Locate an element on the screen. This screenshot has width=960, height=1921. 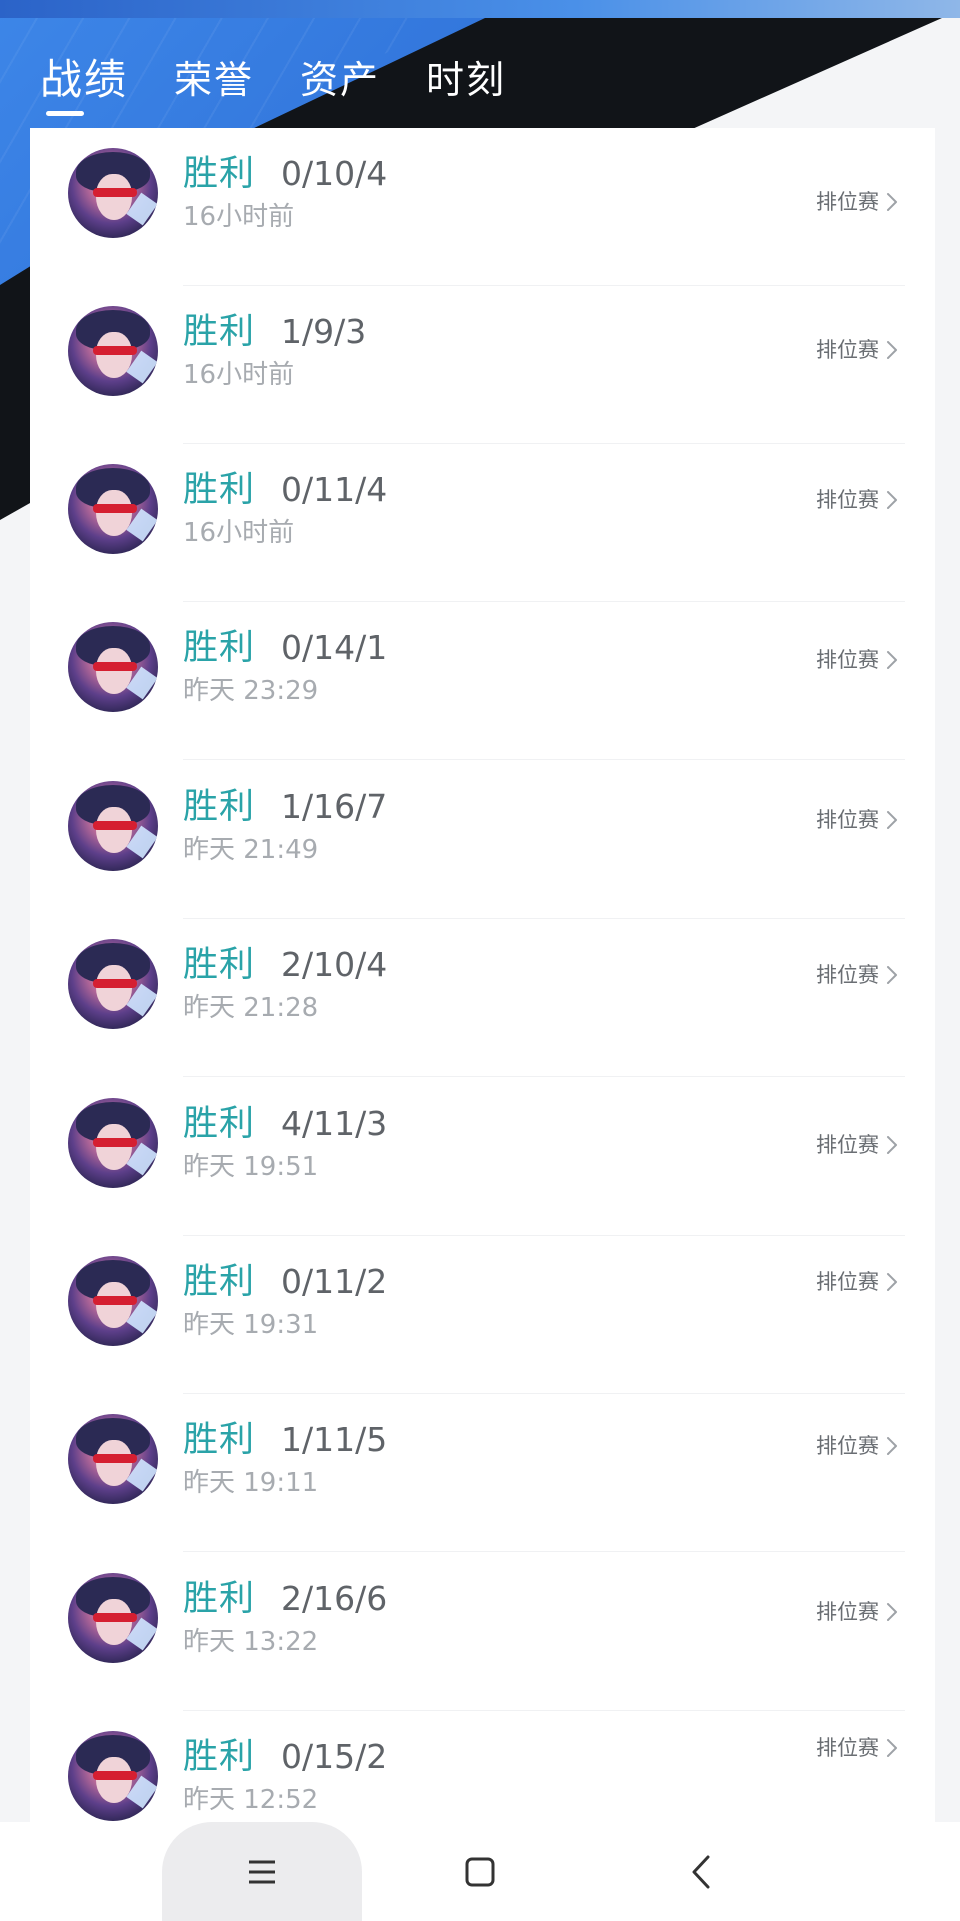
header-top-strip is located at coordinates (480, 9).